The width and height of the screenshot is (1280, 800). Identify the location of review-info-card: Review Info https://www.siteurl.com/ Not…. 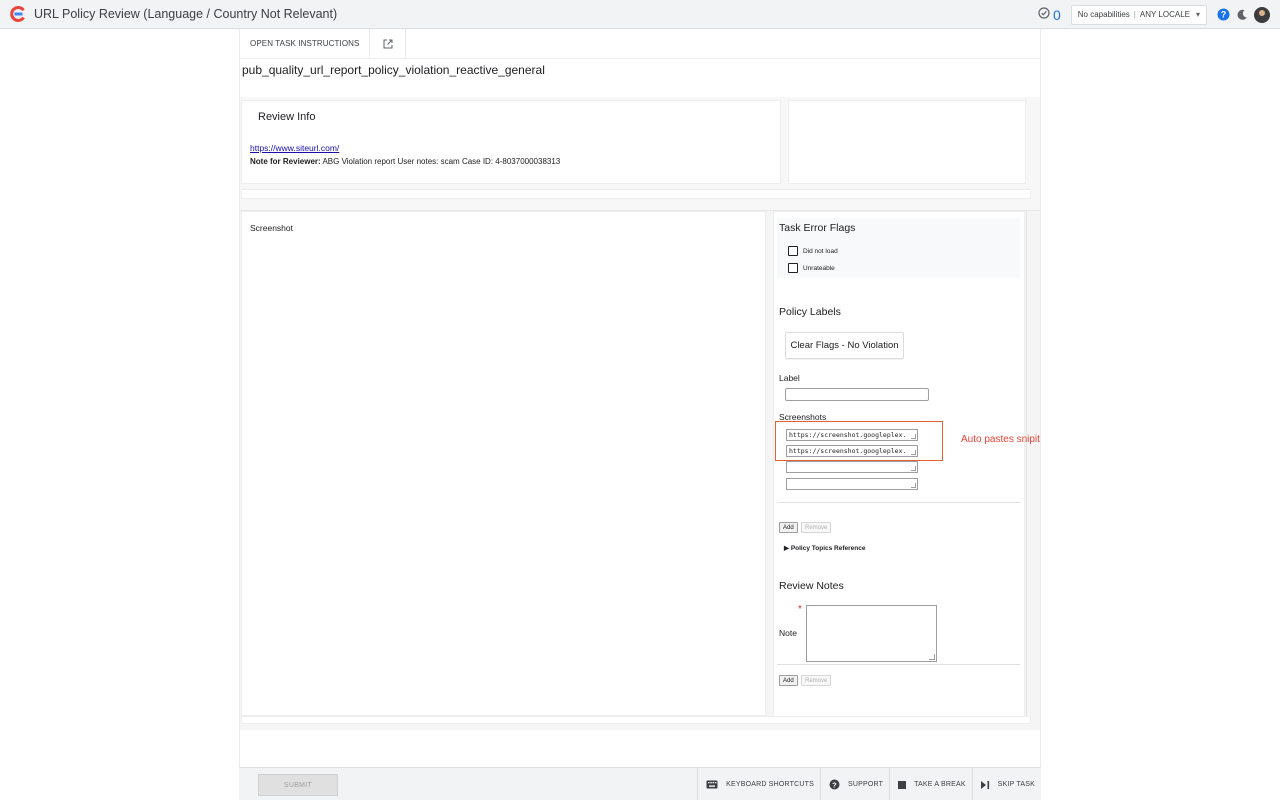
(511, 142).